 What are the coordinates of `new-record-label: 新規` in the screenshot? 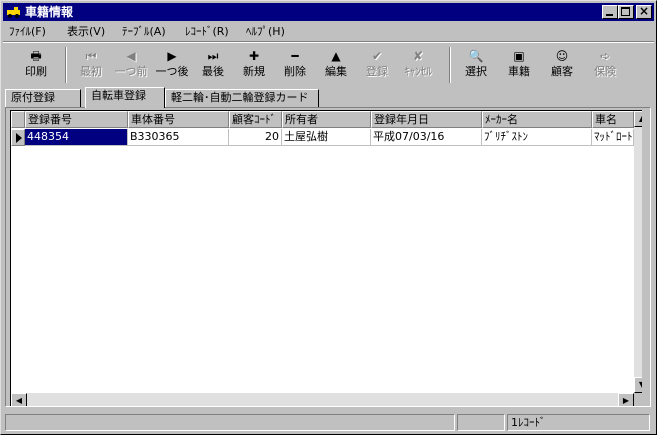 It's located at (254, 71).